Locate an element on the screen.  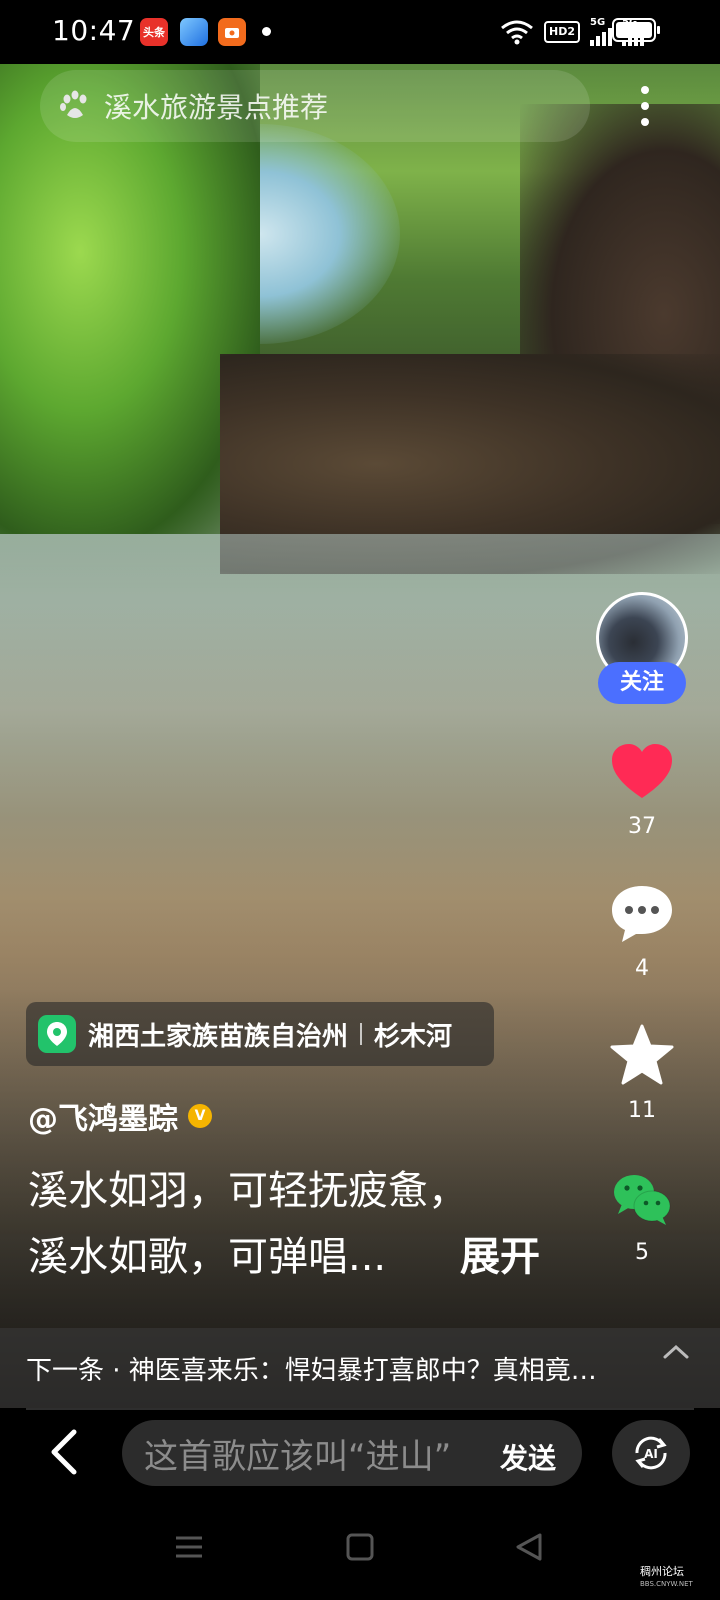
hd-voice-icon: HD2 is located at coordinates (562, 32).